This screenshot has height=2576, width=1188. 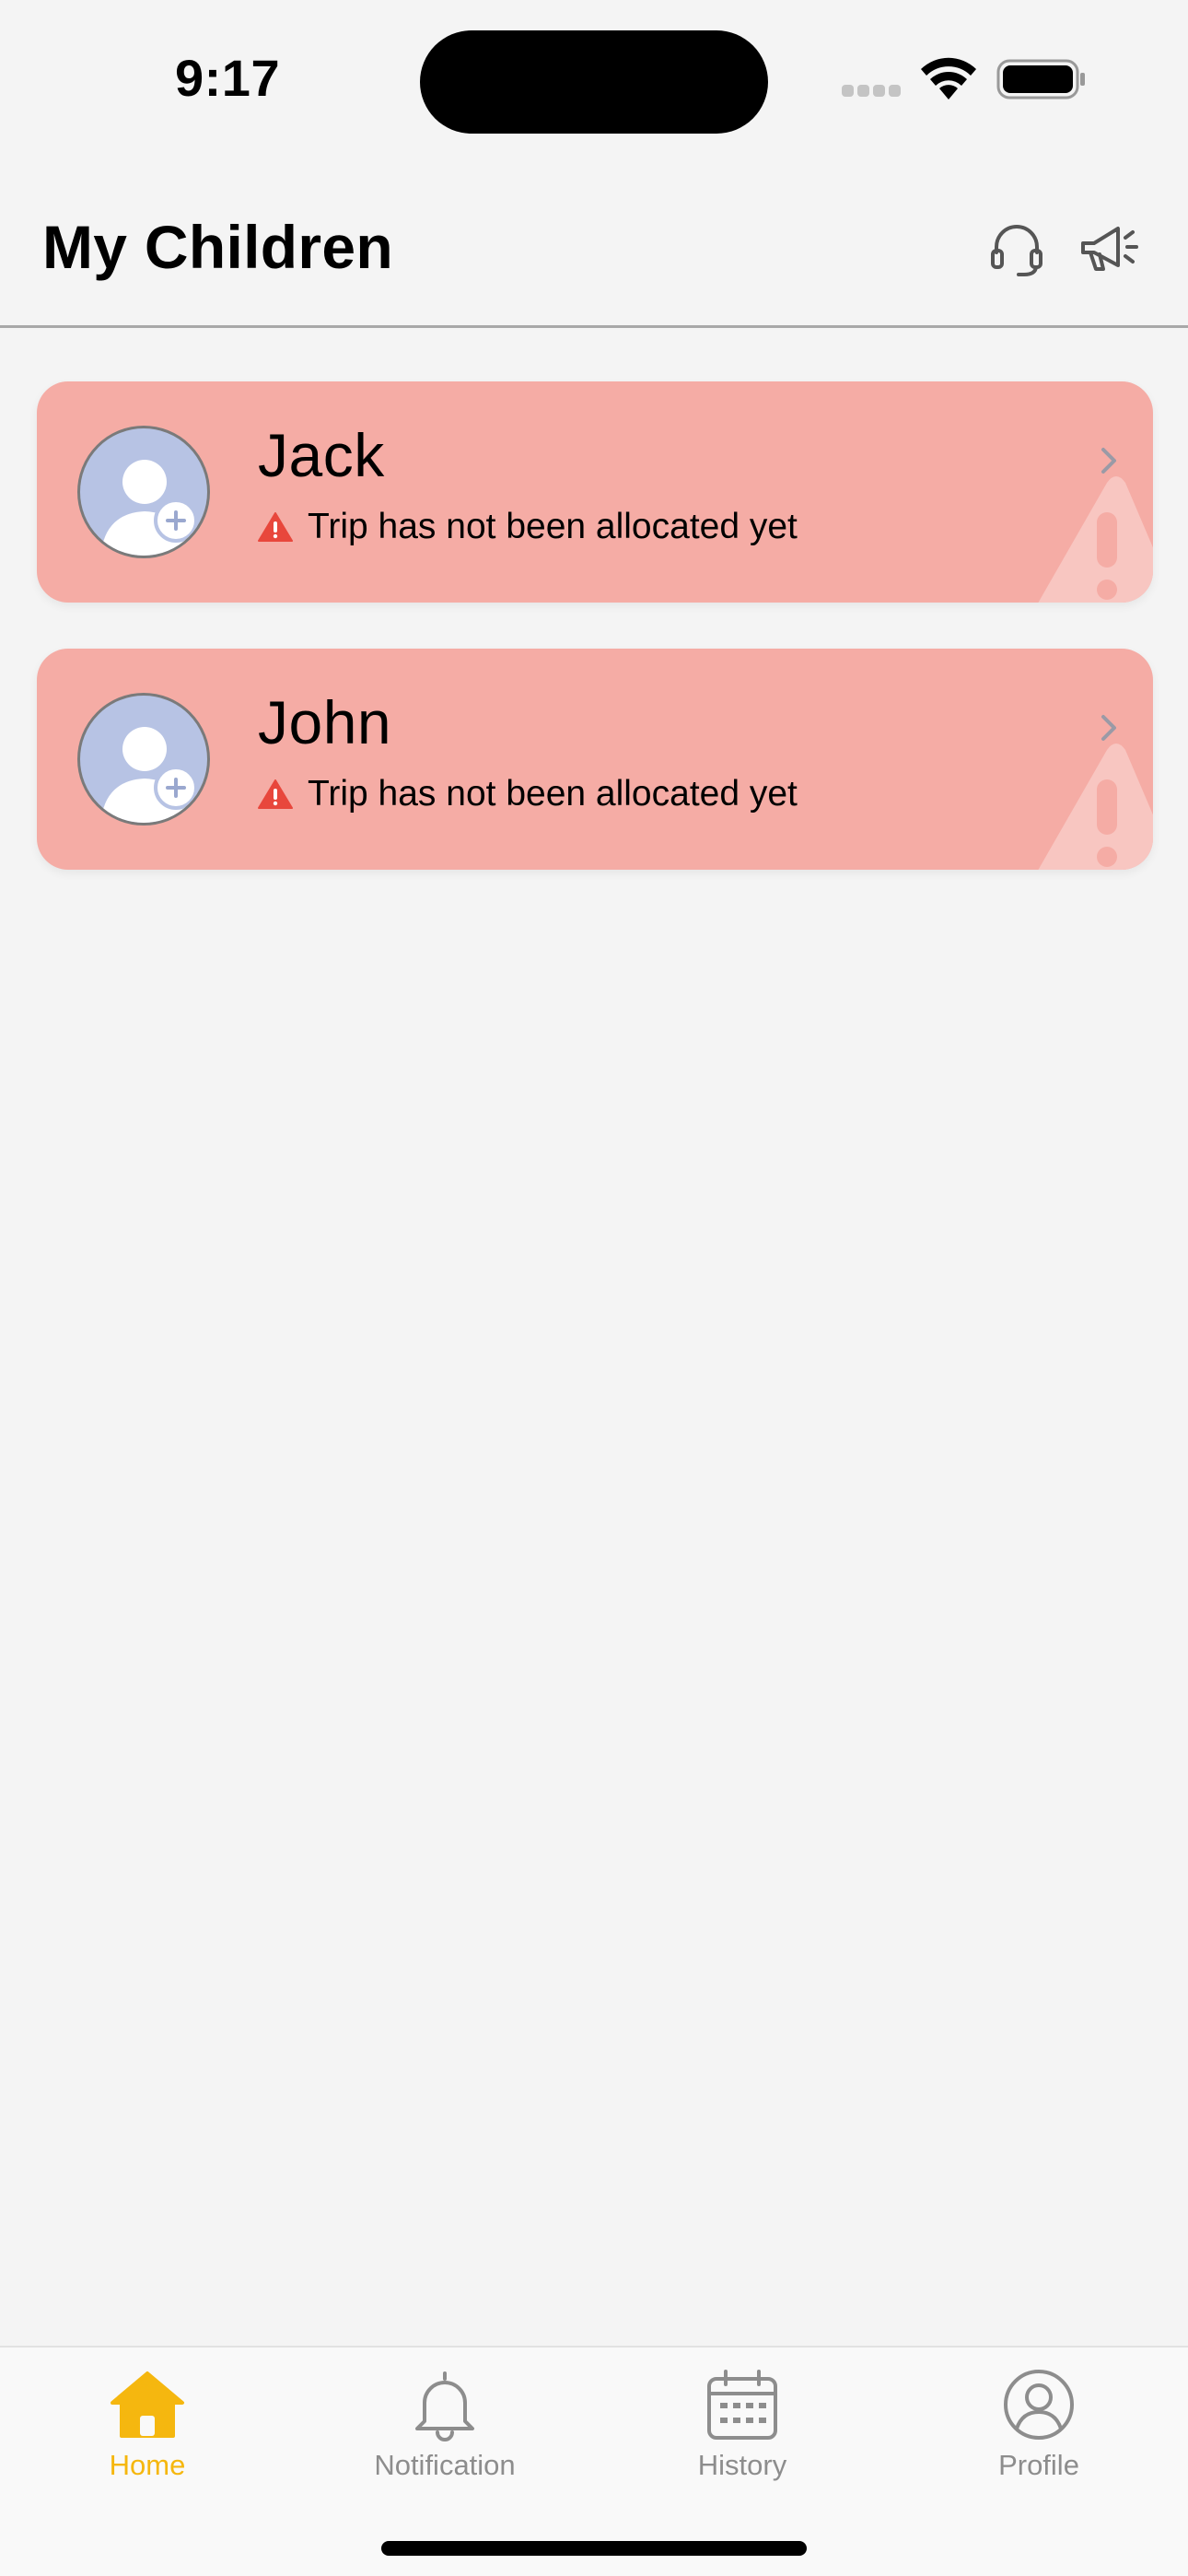 What do you see at coordinates (595, 759) in the screenshot?
I see `child-card-john: John Trip has not been allocated yet` at bounding box center [595, 759].